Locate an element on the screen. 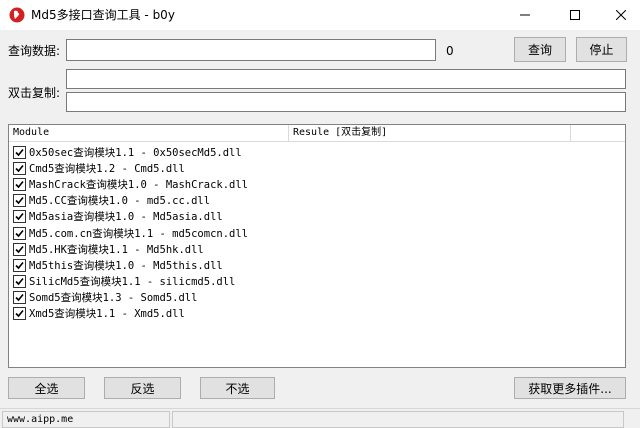  app-logo-icon is located at coordinates (17, 15).